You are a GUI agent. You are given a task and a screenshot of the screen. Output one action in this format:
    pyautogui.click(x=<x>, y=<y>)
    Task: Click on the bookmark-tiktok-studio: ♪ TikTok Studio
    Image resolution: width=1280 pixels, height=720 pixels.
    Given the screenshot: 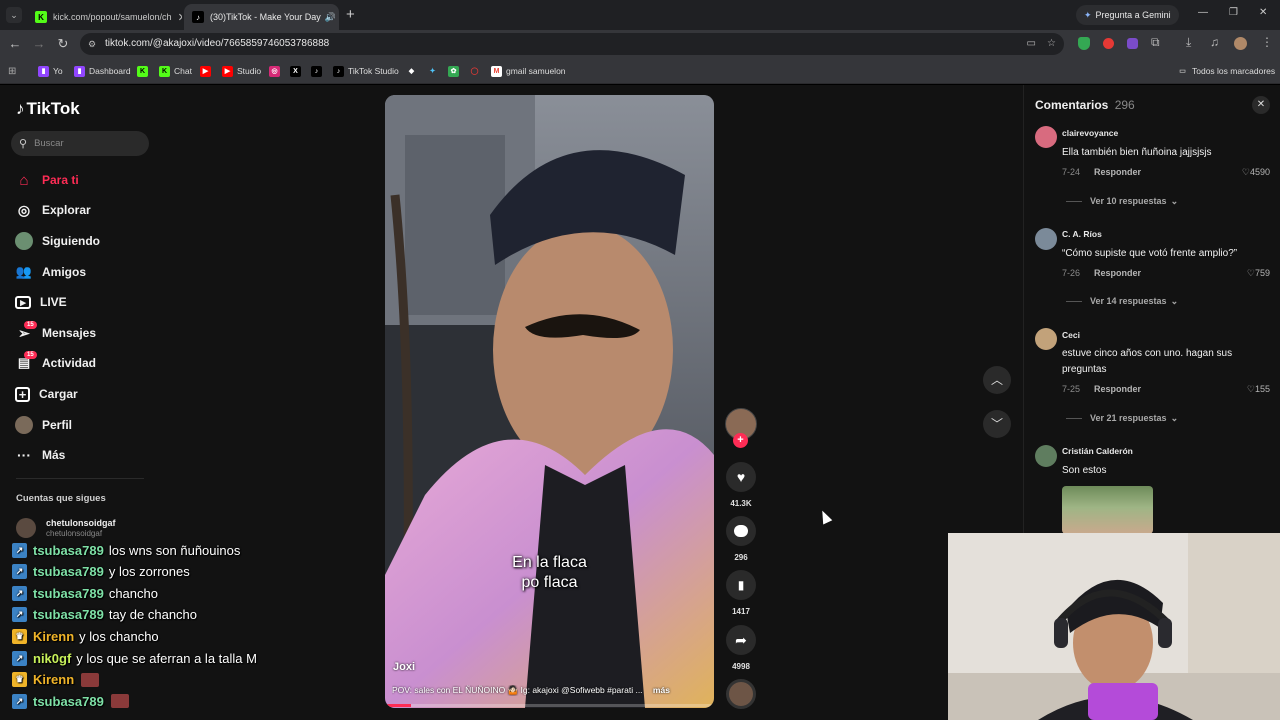 What is the action you would take?
    pyautogui.click(x=366, y=71)
    